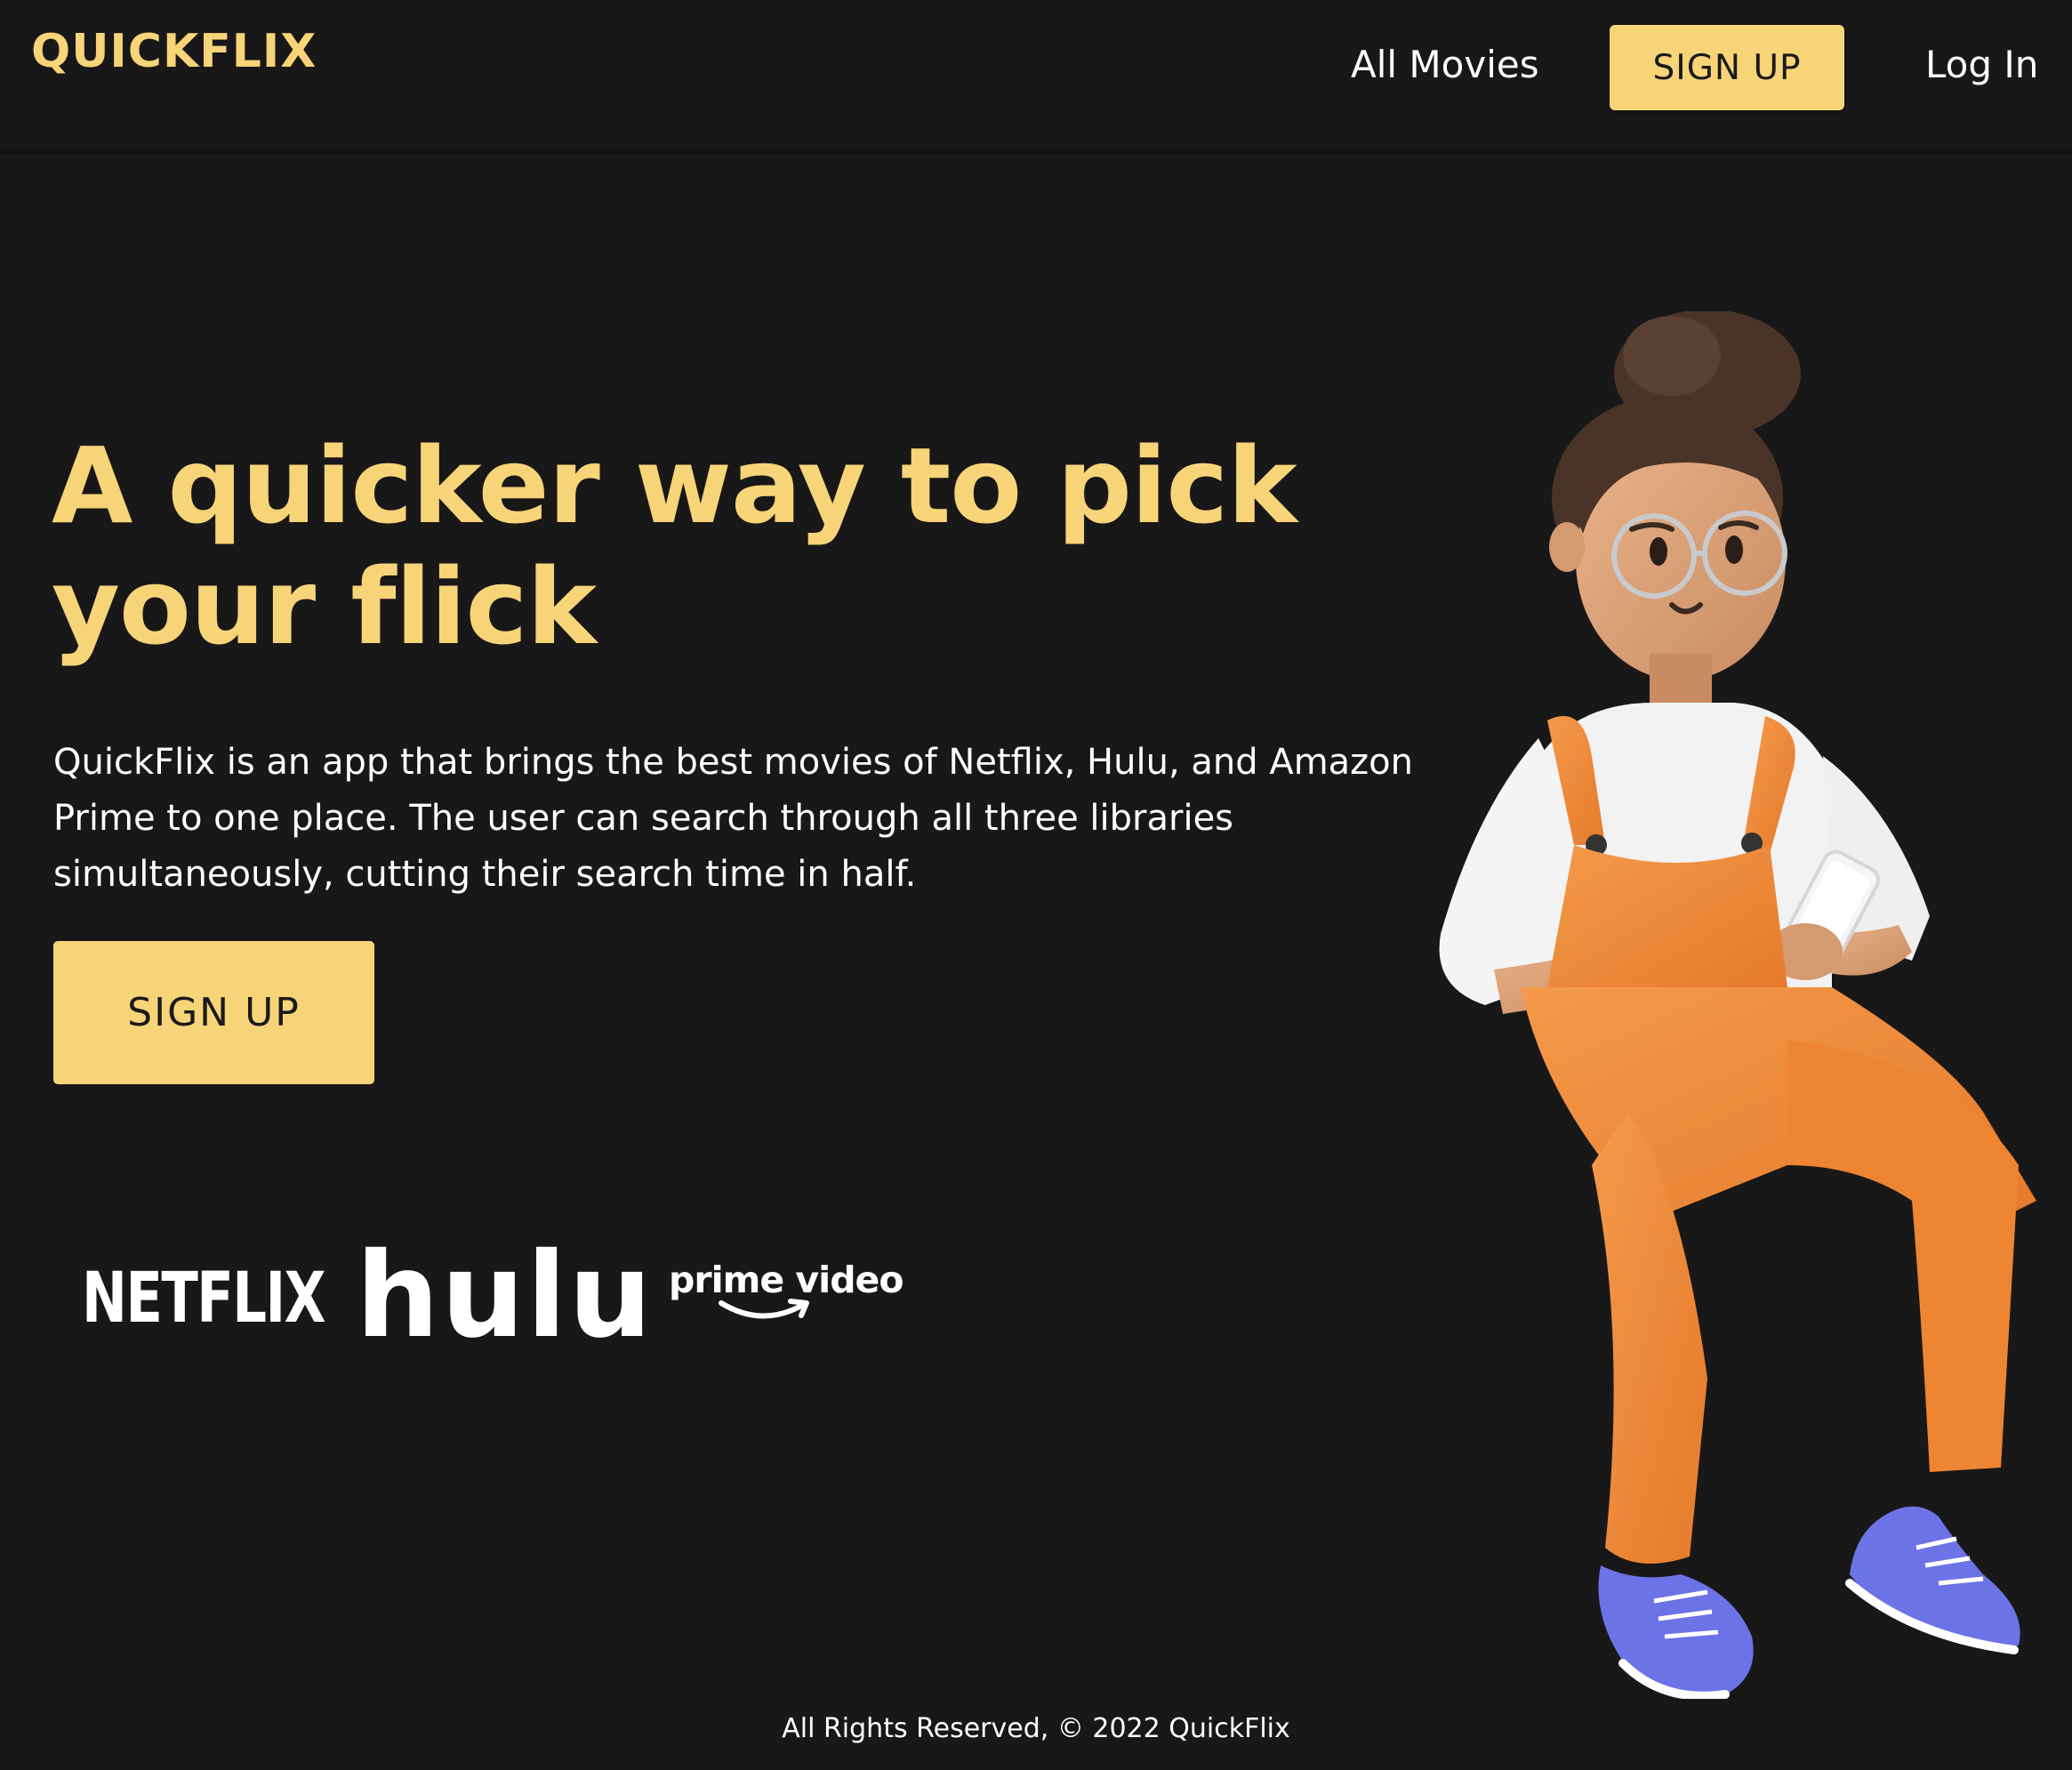  Describe the element at coordinates (1981, 64) in the screenshot. I see `nav-log-in-link: Log In` at that location.